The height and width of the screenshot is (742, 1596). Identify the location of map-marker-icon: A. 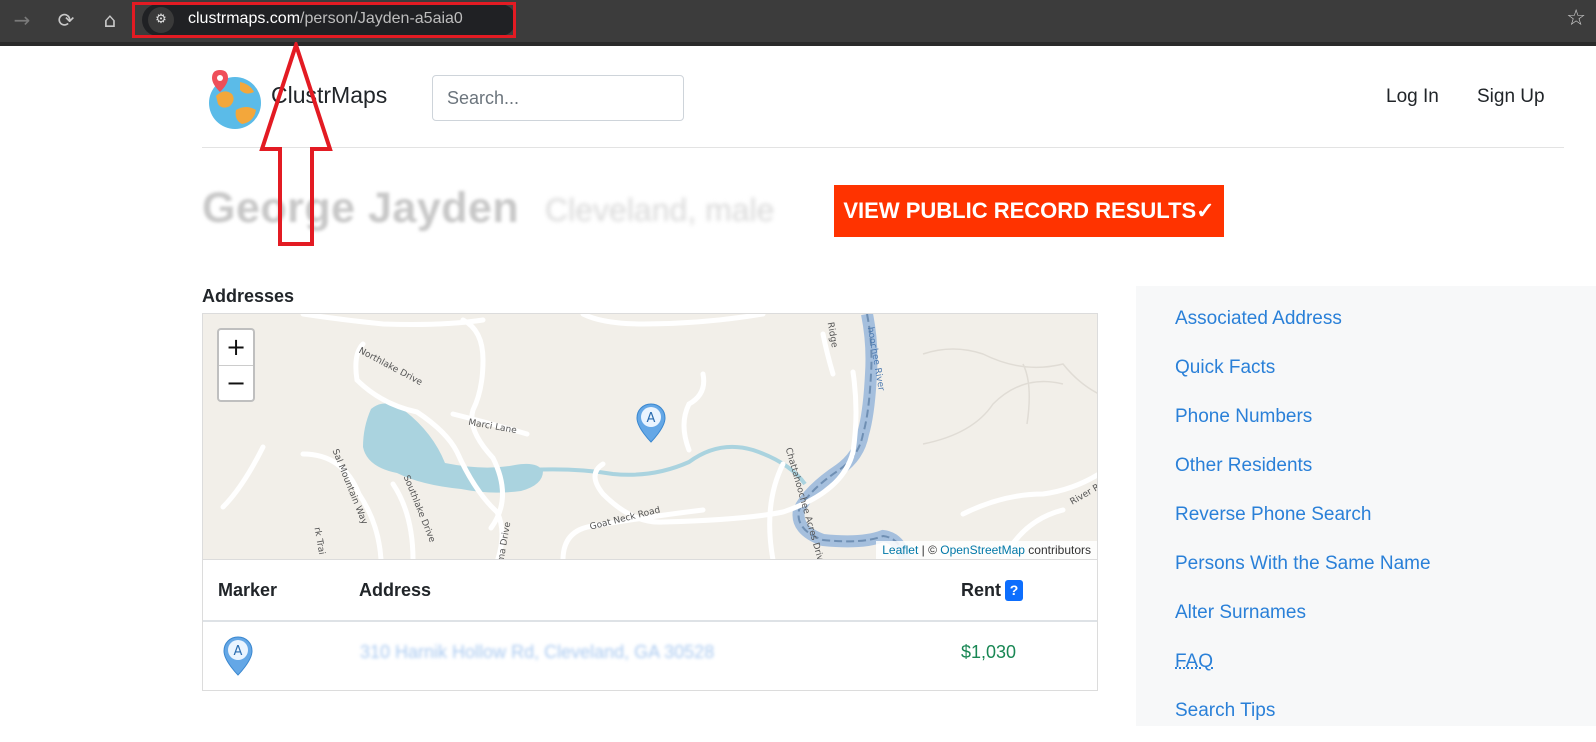
(651, 423).